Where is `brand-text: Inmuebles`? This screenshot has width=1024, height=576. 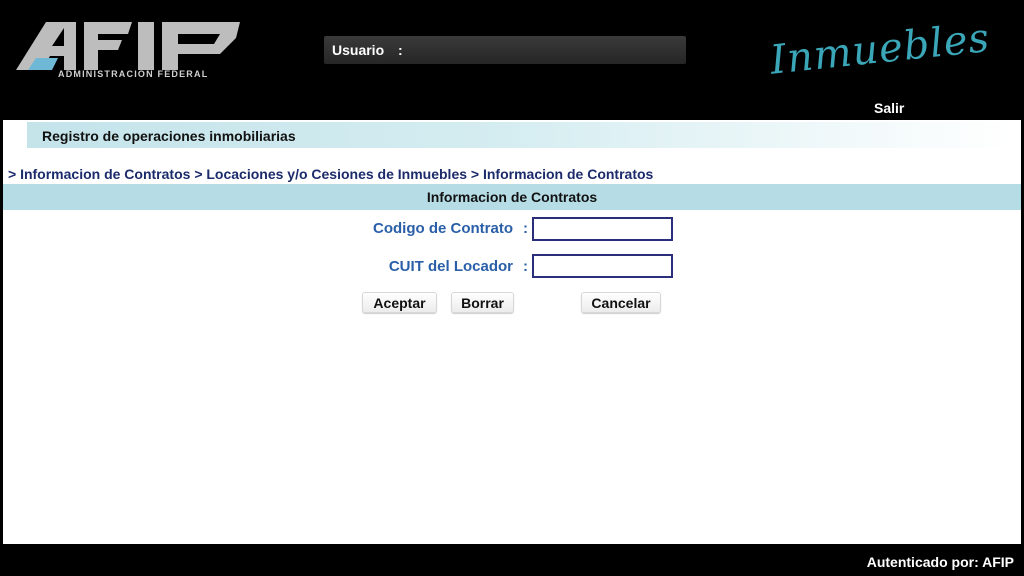 brand-text: Inmuebles is located at coordinates (880, 49).